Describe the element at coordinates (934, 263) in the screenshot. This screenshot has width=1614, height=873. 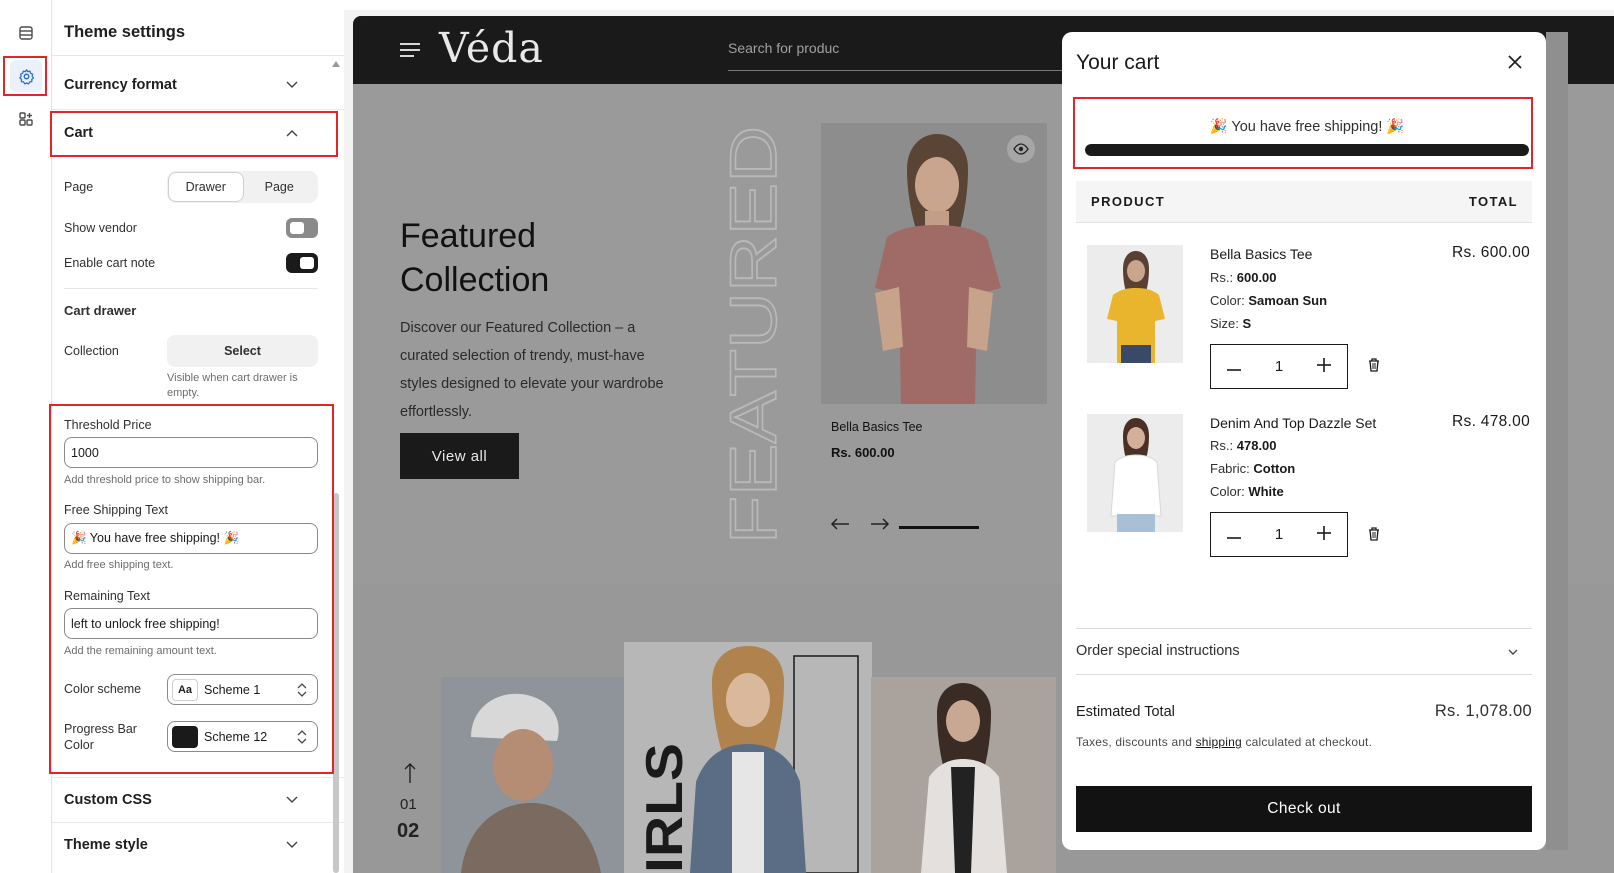
I see `product-image-bella-tee` at that location.